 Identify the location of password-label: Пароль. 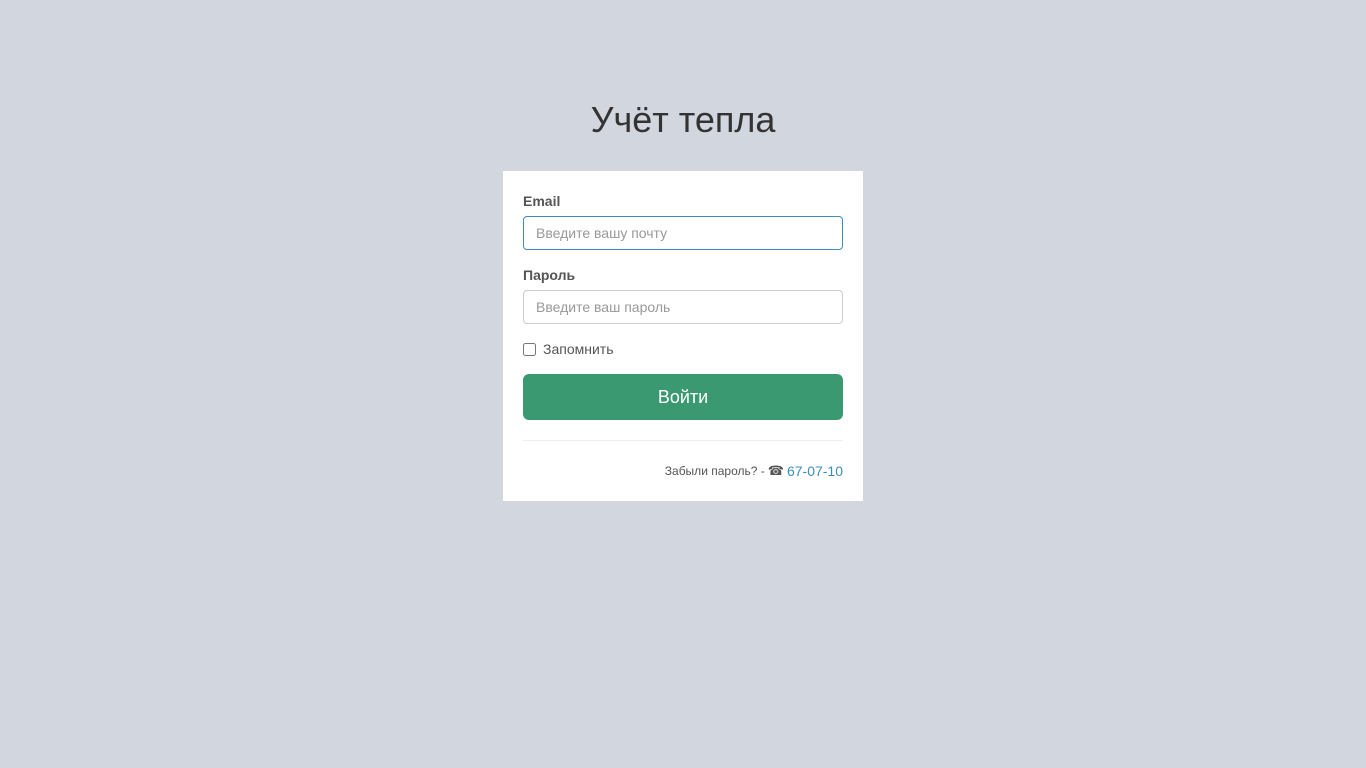
(549, 275).